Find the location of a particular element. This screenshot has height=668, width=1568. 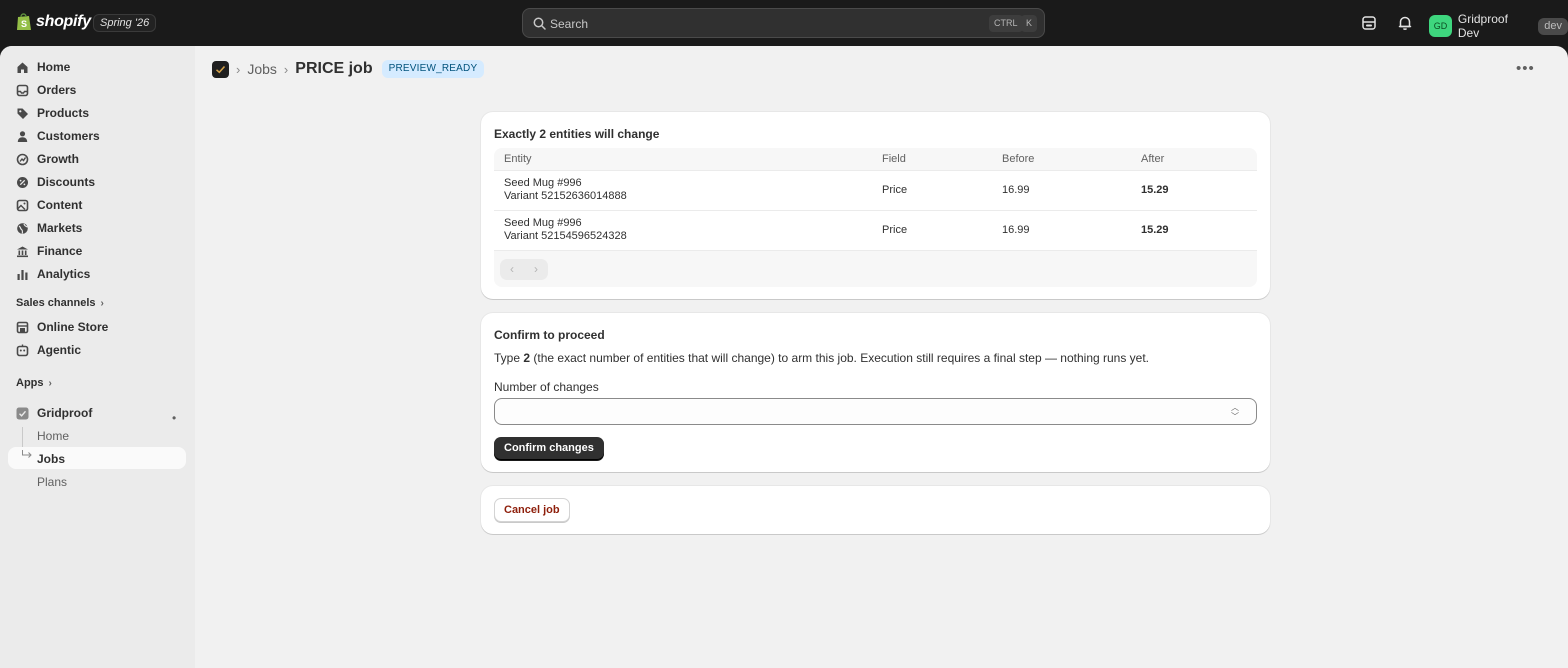

sidebar-item-markets: Markets is located at coordinates (49, 228).